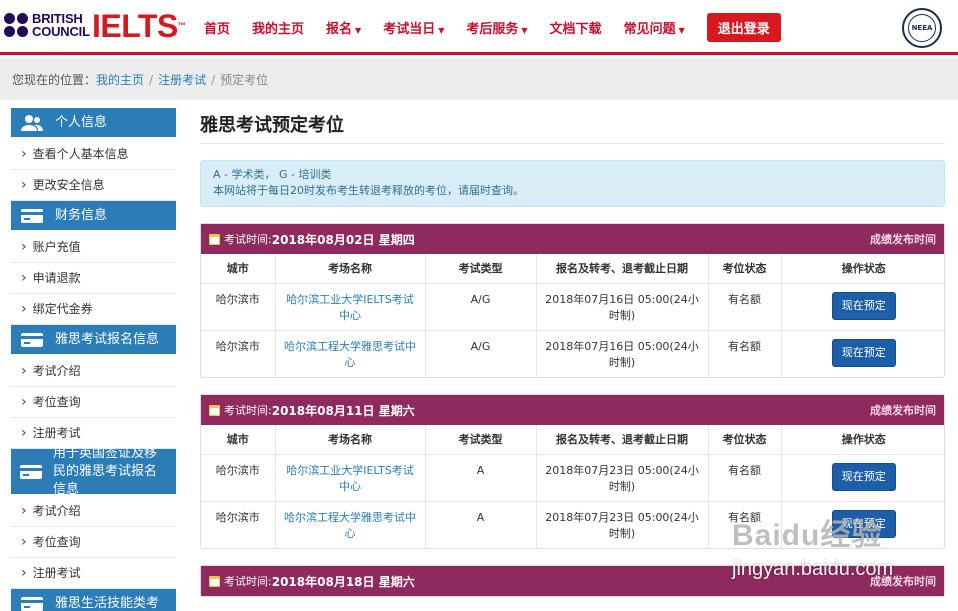 The height and width of the screenshot is (611, 958). I want to click on sidebar-item-3-1: › 考位查询, so click(93, 542).